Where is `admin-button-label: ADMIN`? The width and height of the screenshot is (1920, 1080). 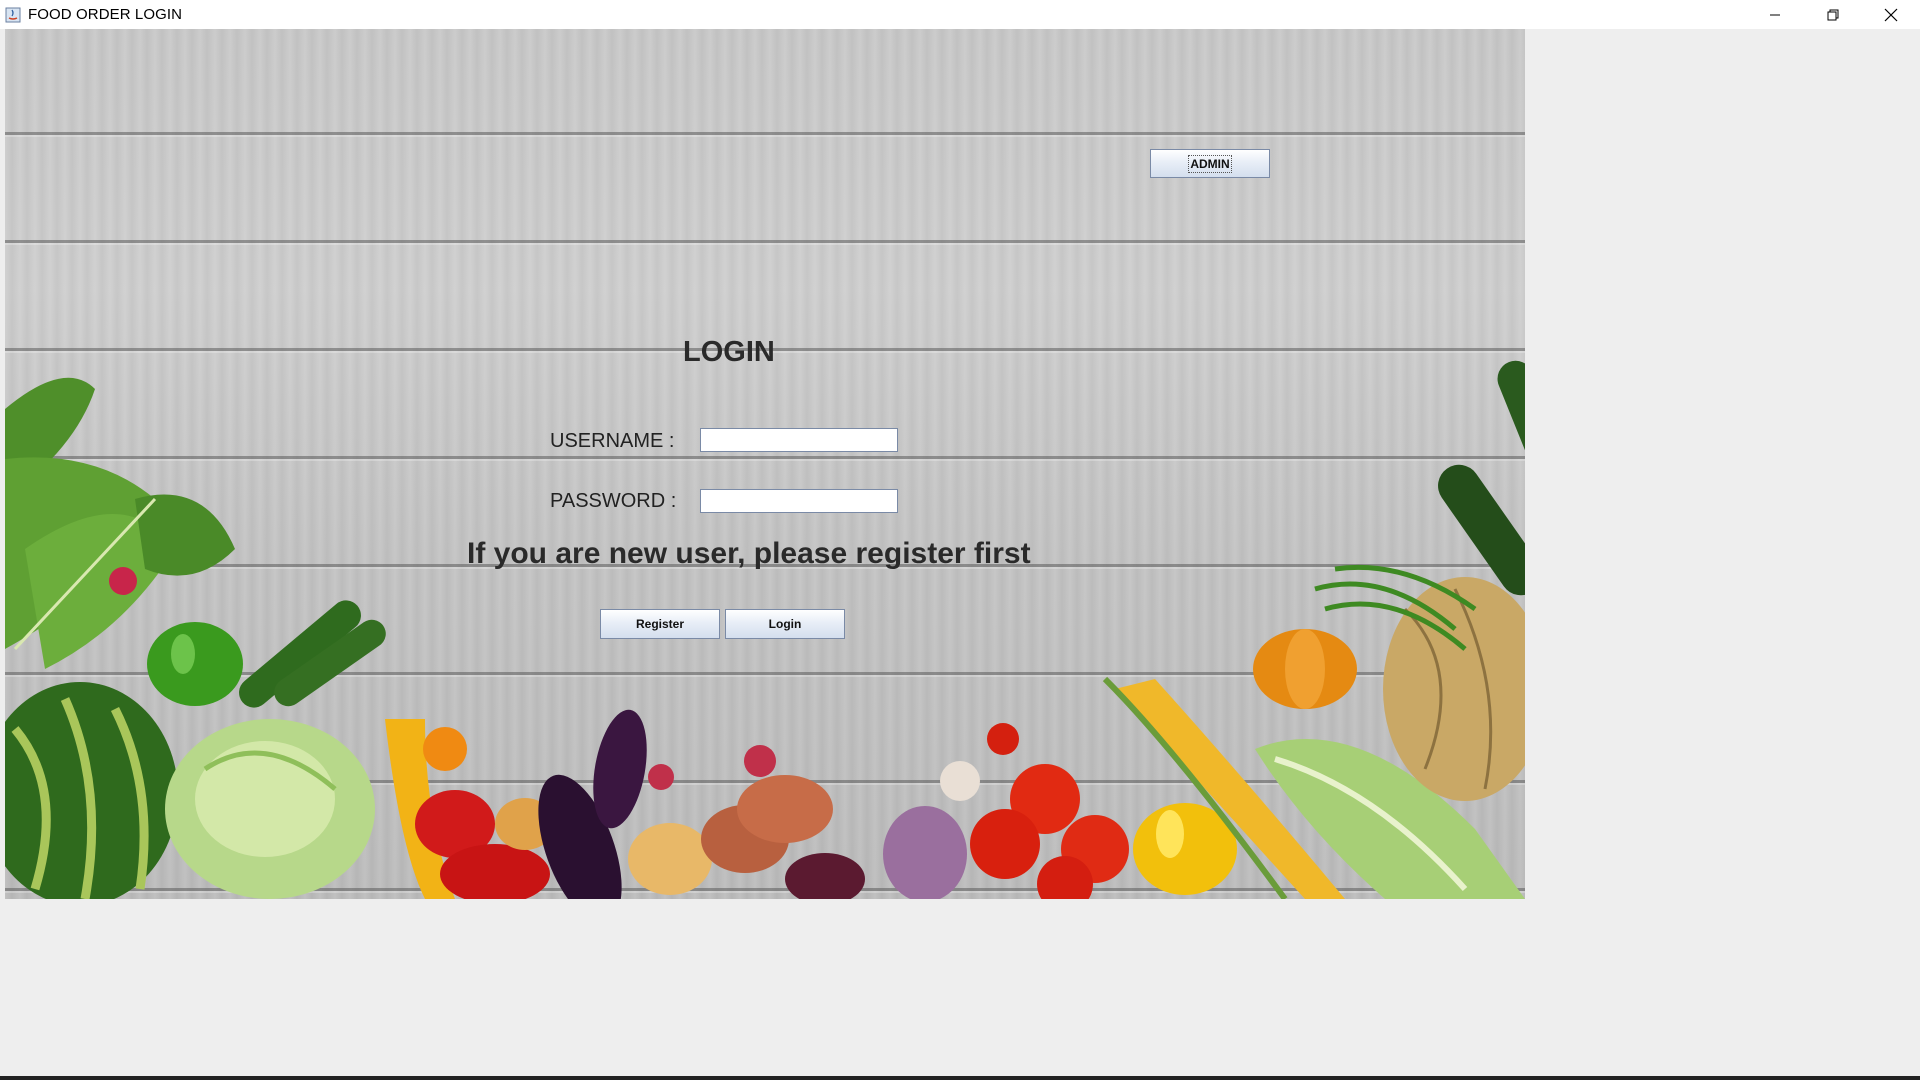 admin-button-label: ADMIN is located at coordinates (1210, 163).